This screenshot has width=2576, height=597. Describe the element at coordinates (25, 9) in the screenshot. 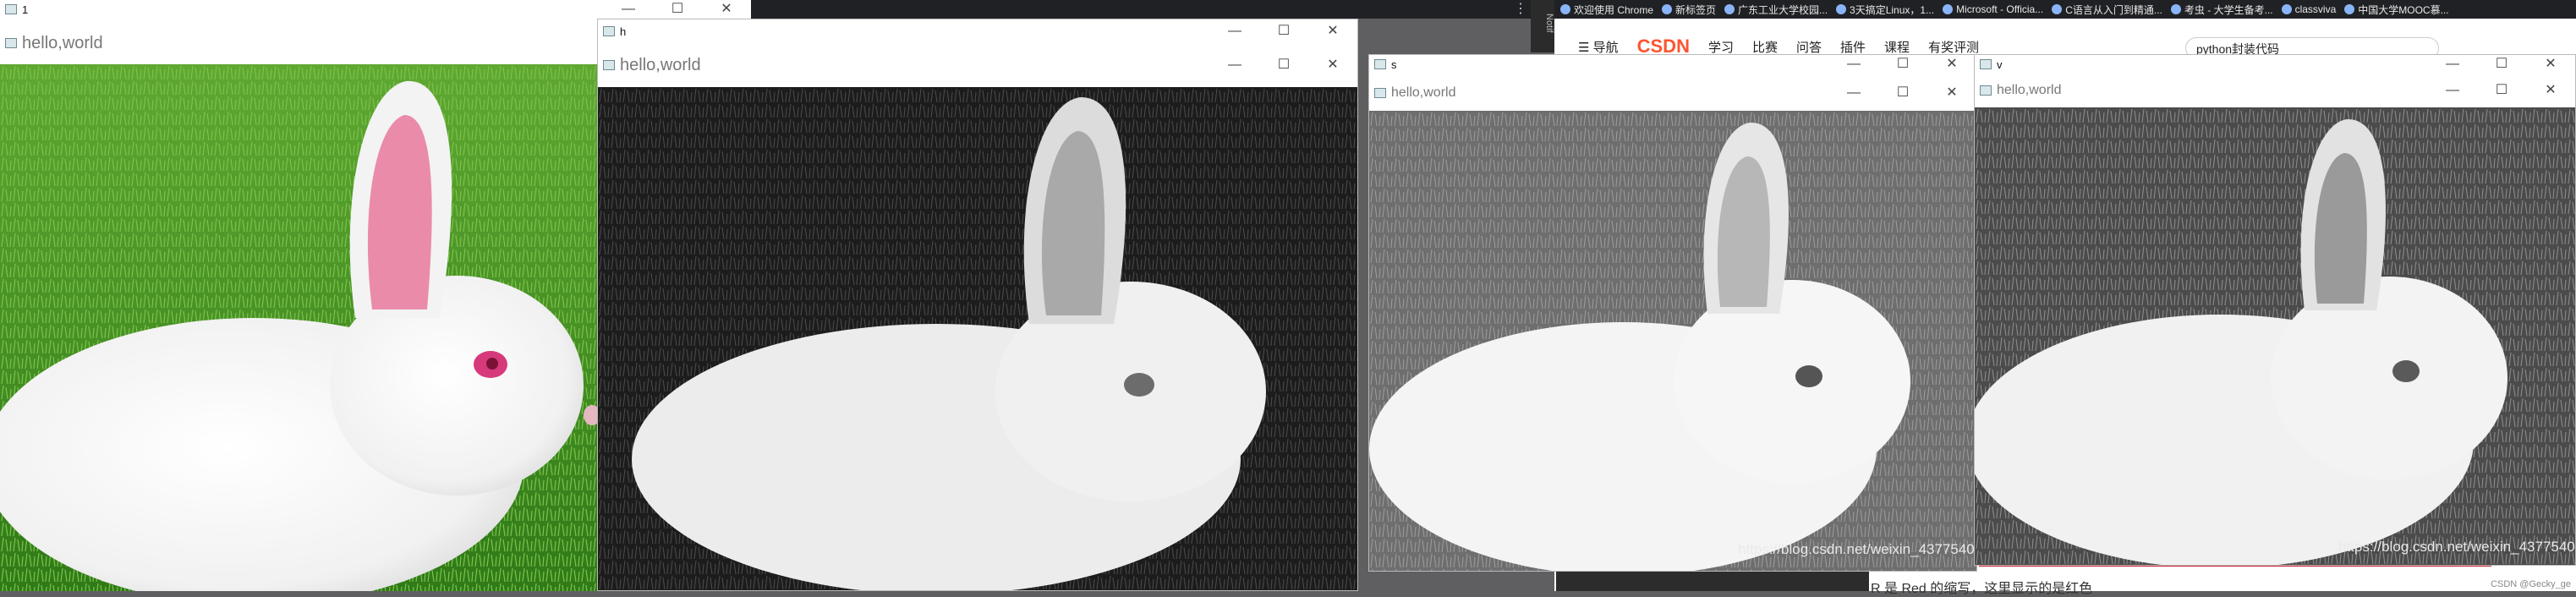

I see `window-title: 1` at that location.